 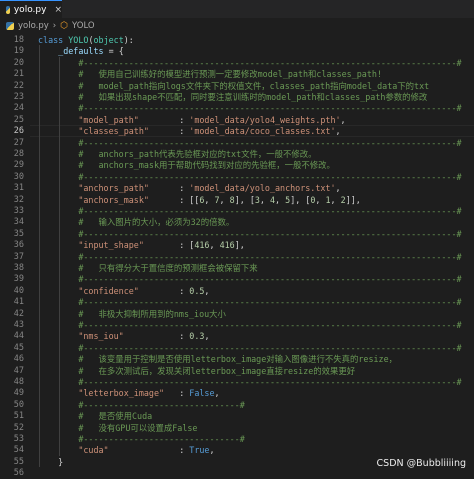 What do you see at coordinates (136, 222) in the screenshot?
I see `code-line: # 输入图片的大小，必须为32的倍数。` at bounding box center [136, 222].